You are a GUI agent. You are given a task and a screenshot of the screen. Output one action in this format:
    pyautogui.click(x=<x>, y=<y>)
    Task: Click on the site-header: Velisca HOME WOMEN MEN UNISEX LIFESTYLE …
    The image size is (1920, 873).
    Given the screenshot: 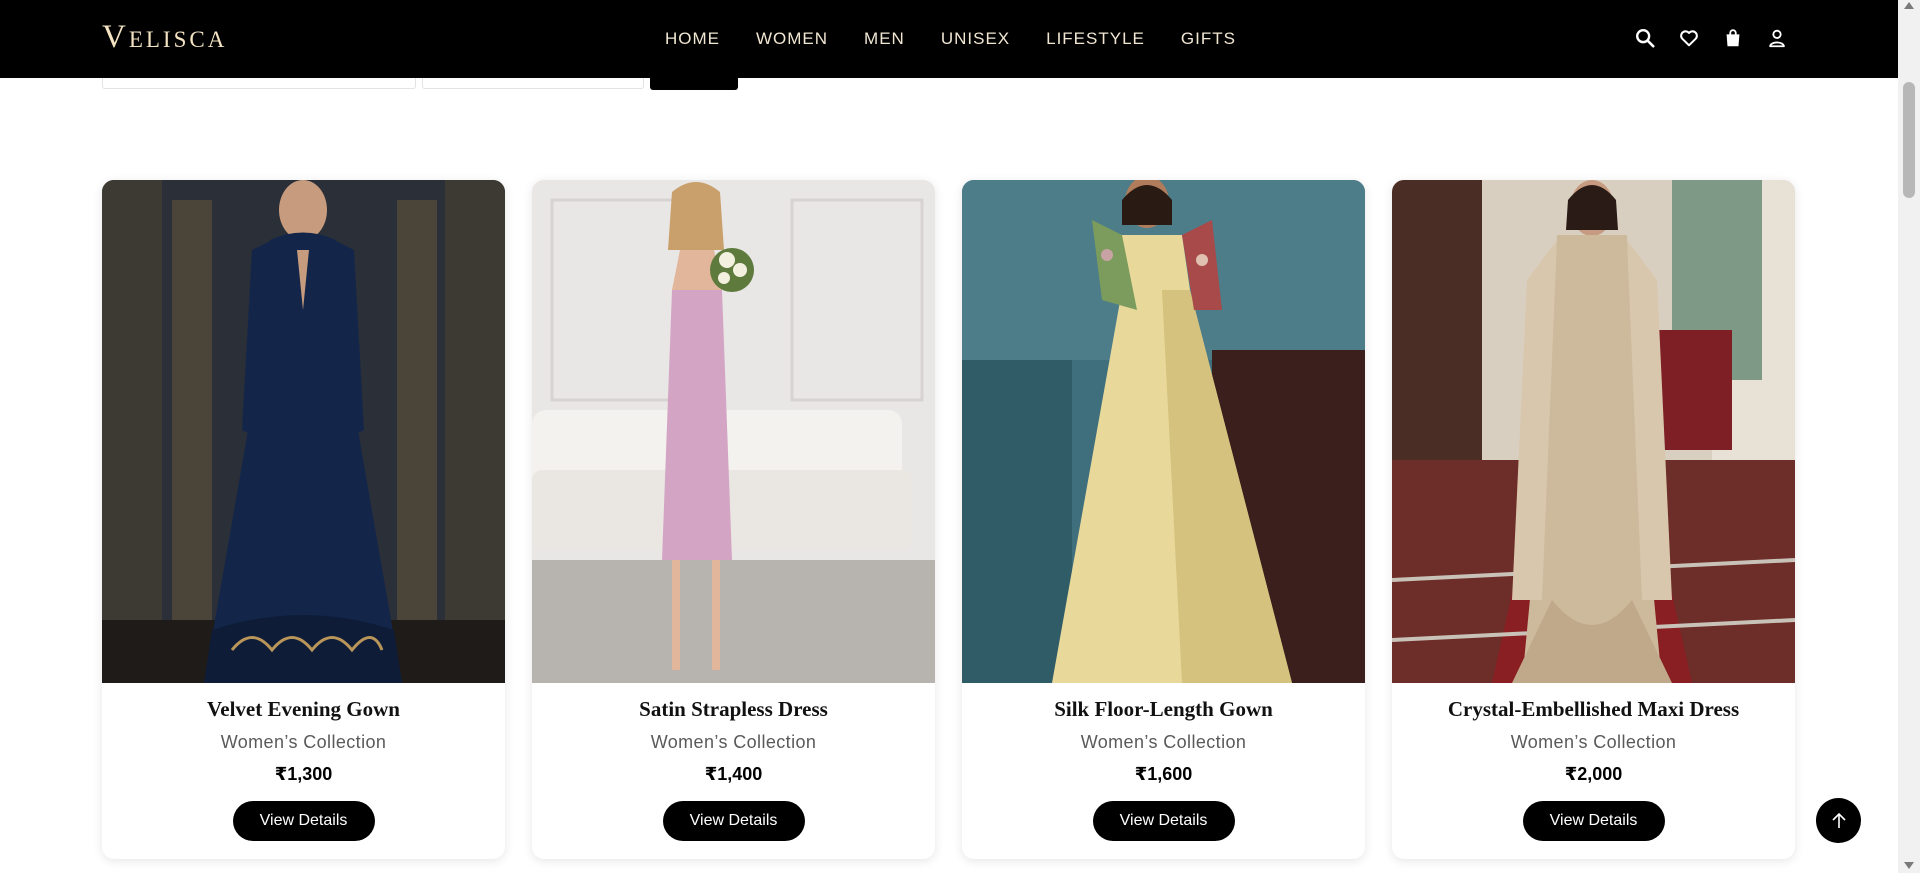 What is the action you would take?
    pyautogui.click(x=949, y=39)
    